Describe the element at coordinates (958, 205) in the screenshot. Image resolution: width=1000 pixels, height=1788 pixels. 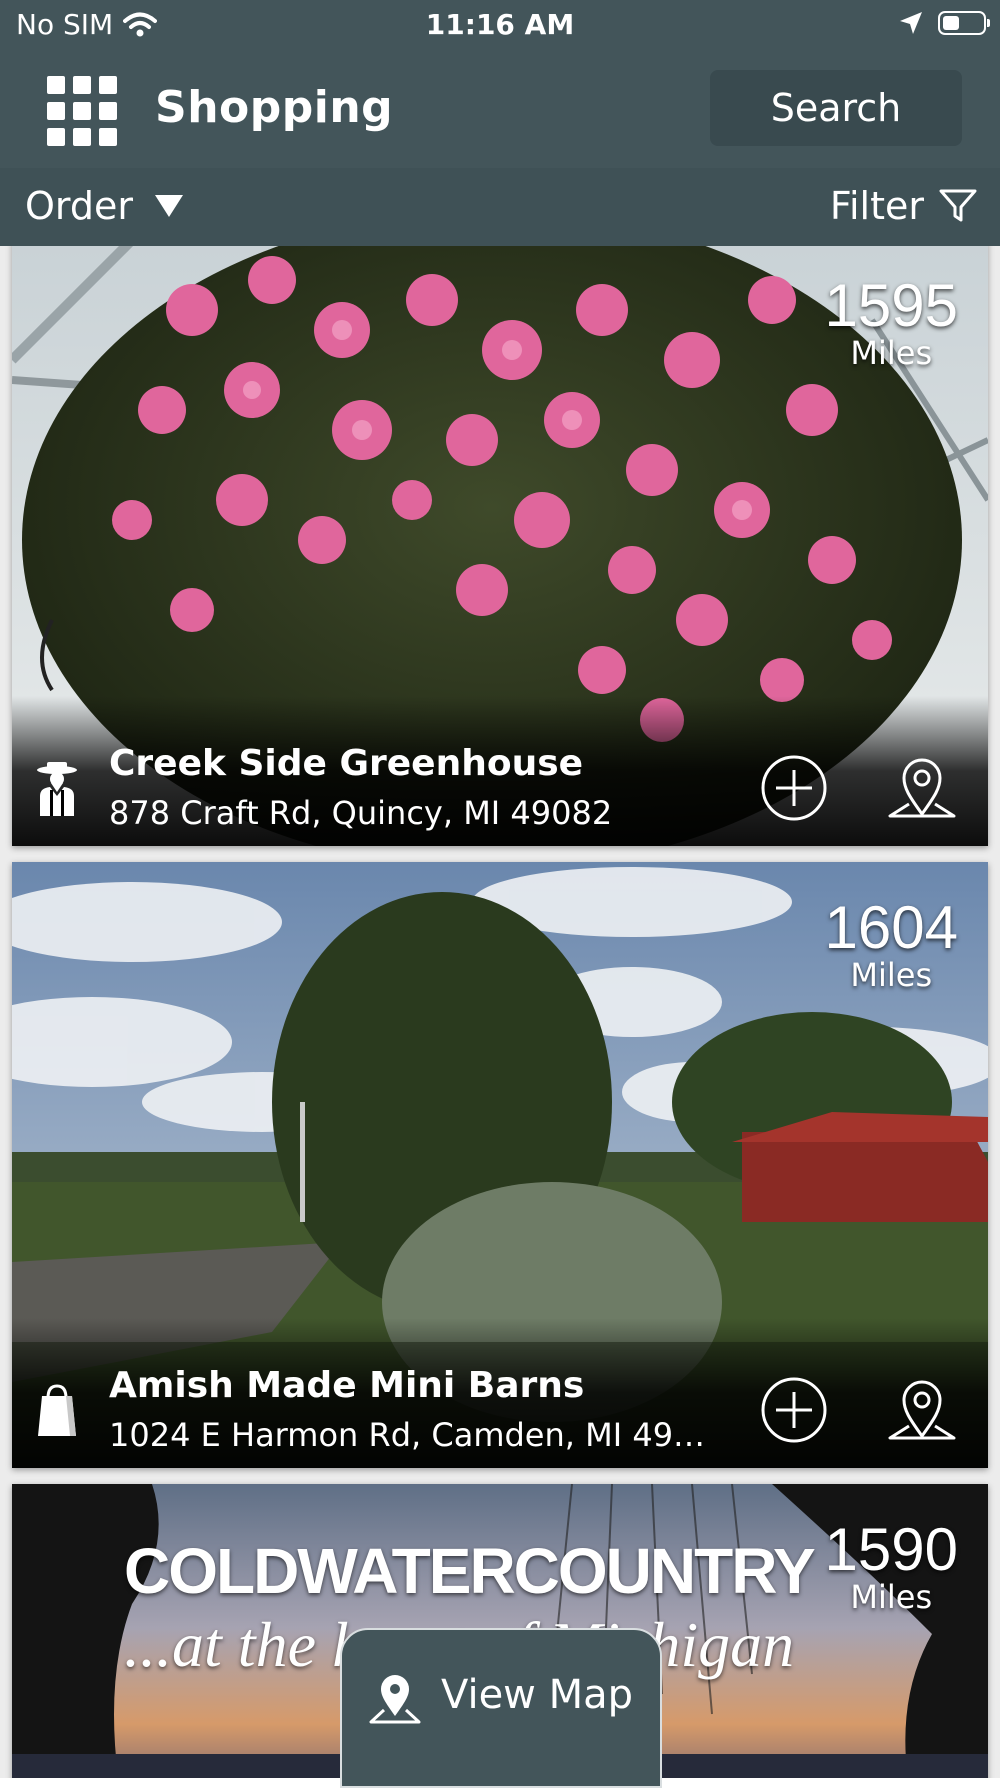
I see `filter-funnel-icon` at that location.